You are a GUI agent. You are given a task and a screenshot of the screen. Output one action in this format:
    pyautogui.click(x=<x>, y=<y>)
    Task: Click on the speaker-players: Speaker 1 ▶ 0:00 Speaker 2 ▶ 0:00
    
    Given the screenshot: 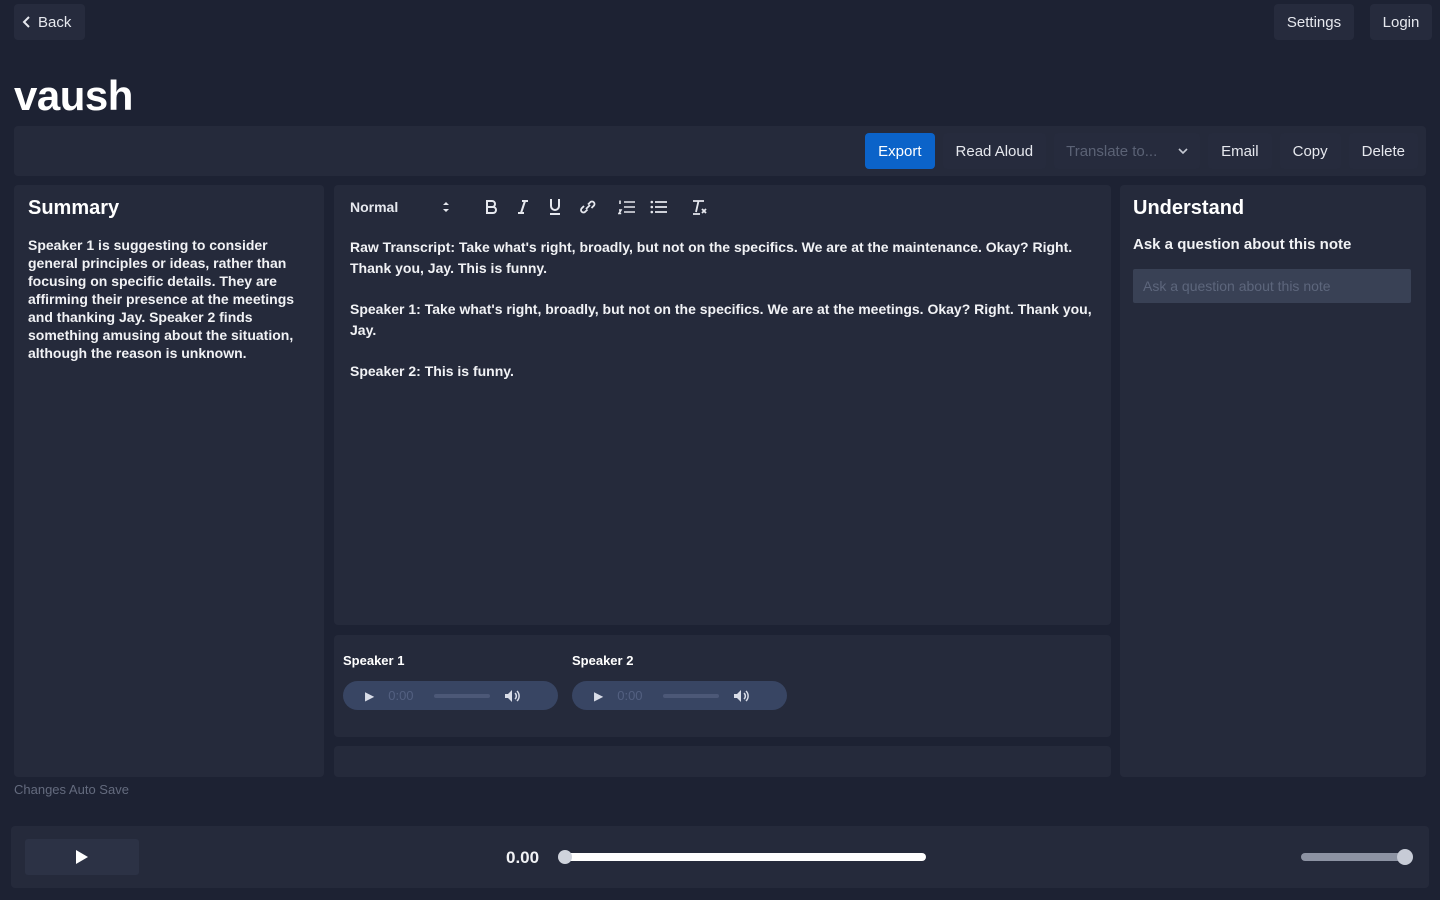 What is the action you would take?
    pyautogui.click(x=722, y=681)
    